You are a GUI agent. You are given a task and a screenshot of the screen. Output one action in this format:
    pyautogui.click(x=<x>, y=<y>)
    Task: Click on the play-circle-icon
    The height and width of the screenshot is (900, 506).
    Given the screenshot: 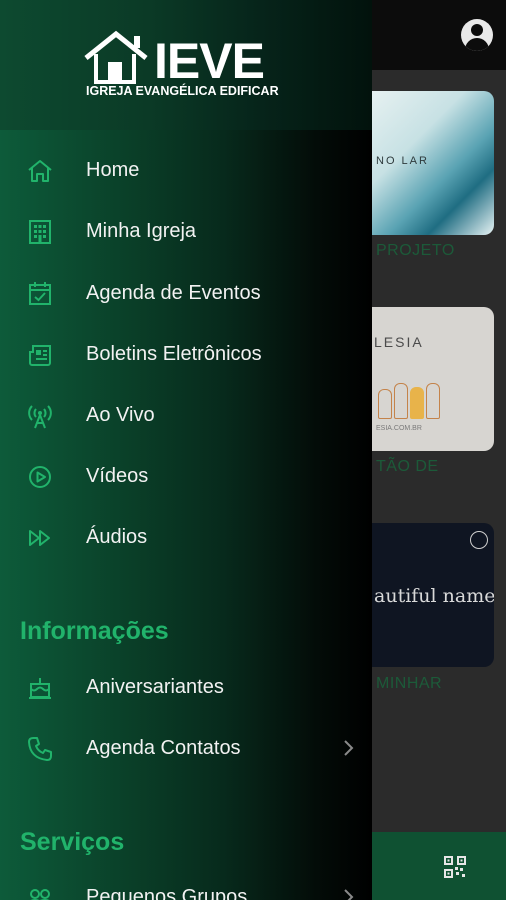 What is the action you would take?
    pyautogui.click(x=40, y=477)
    